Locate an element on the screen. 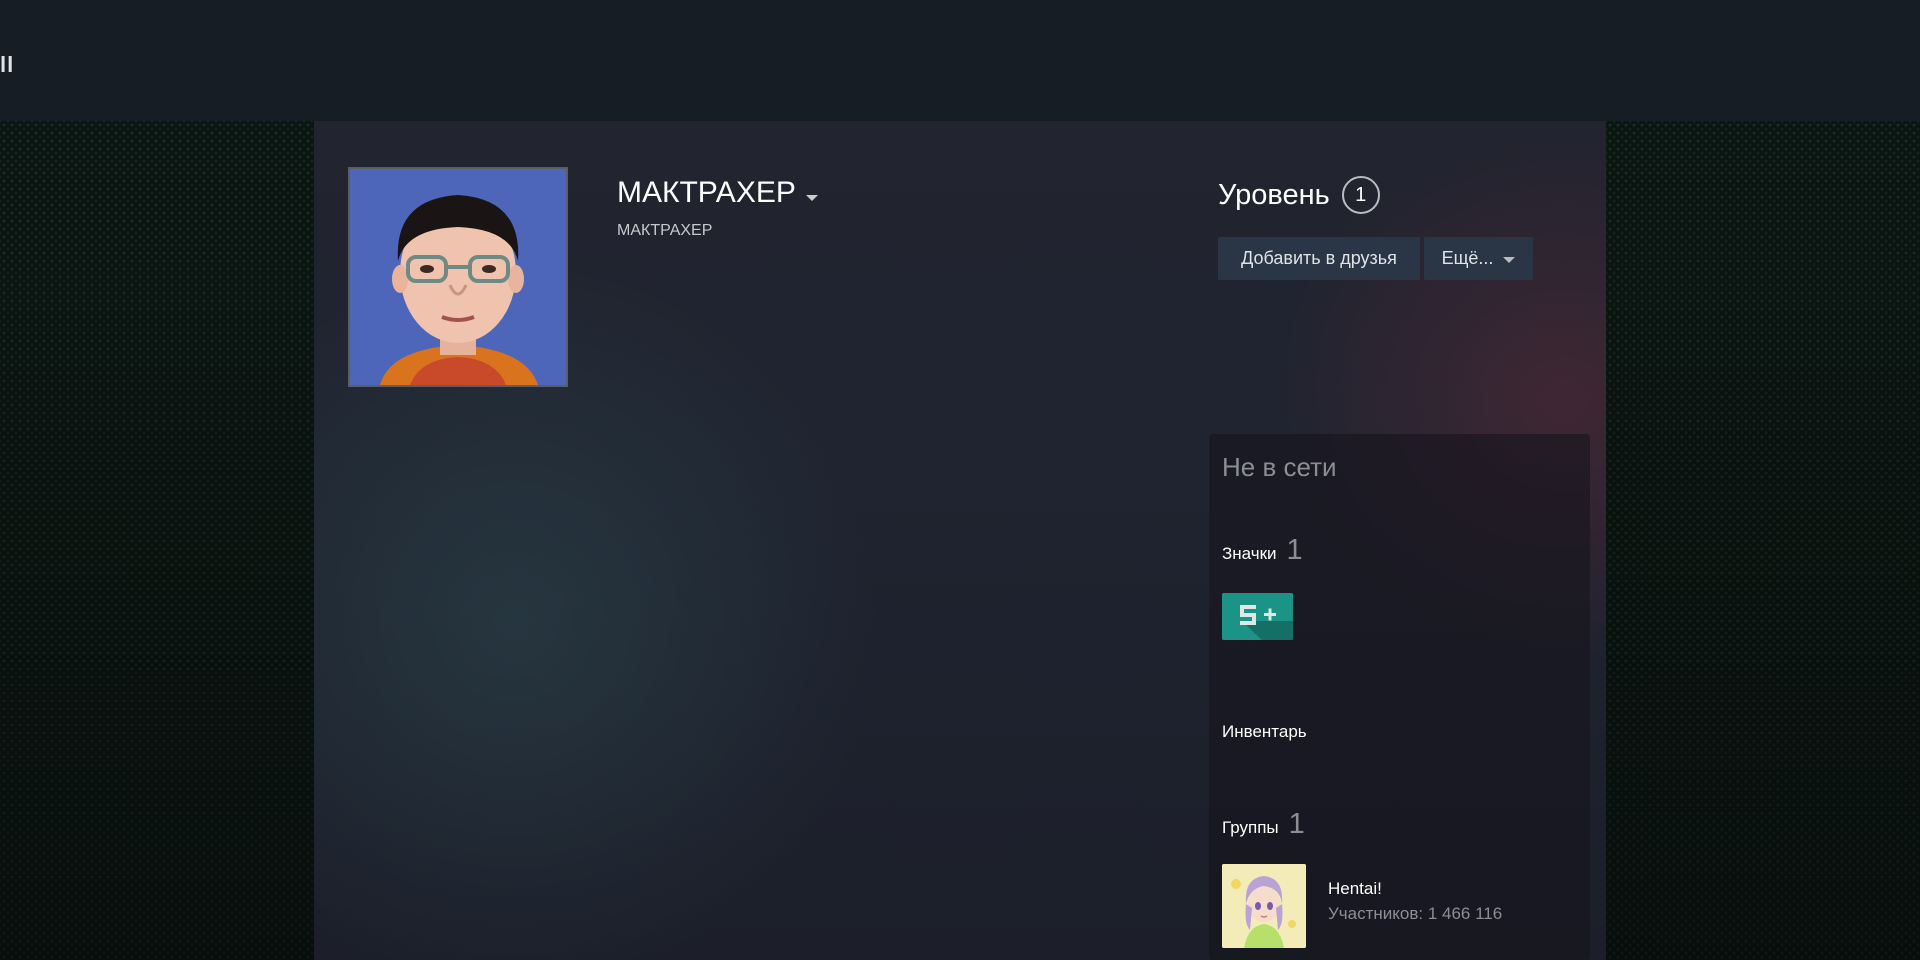 The image size is (1920, 960). nav-text-fragment: ll is located at coordinates (7, 65).